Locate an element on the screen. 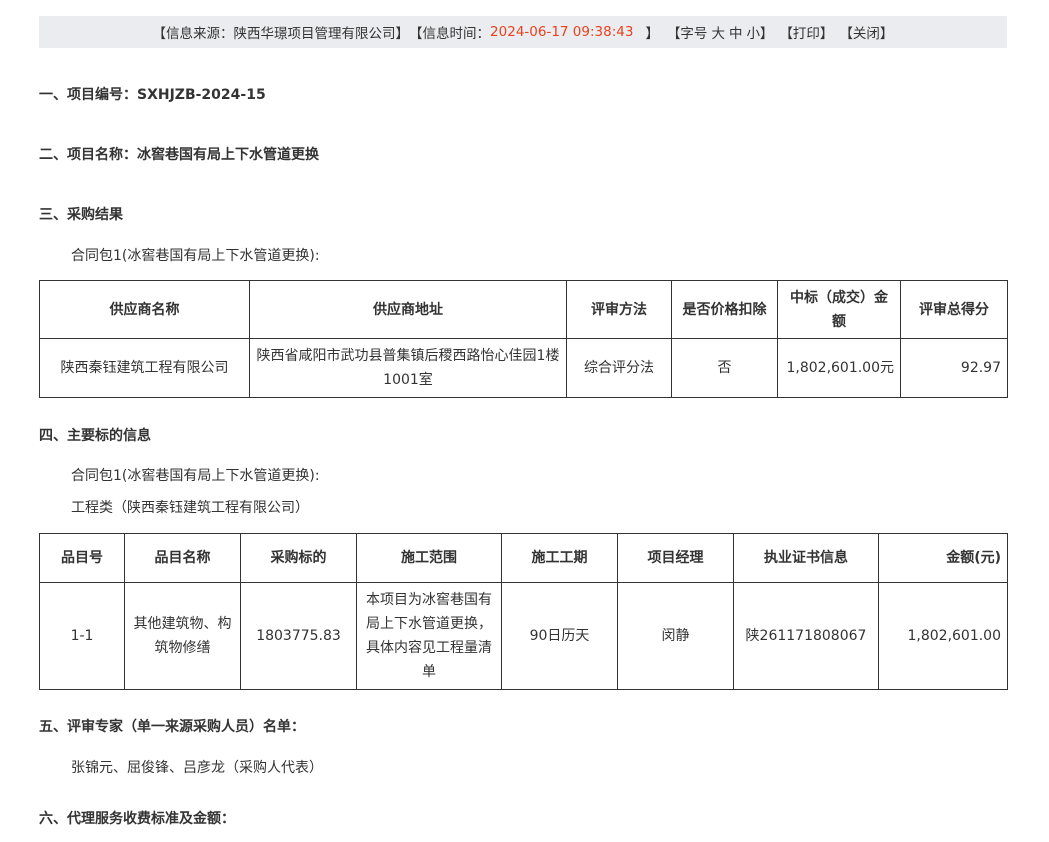  header-item-no: 品目号 is located at coordinates (82, 558).